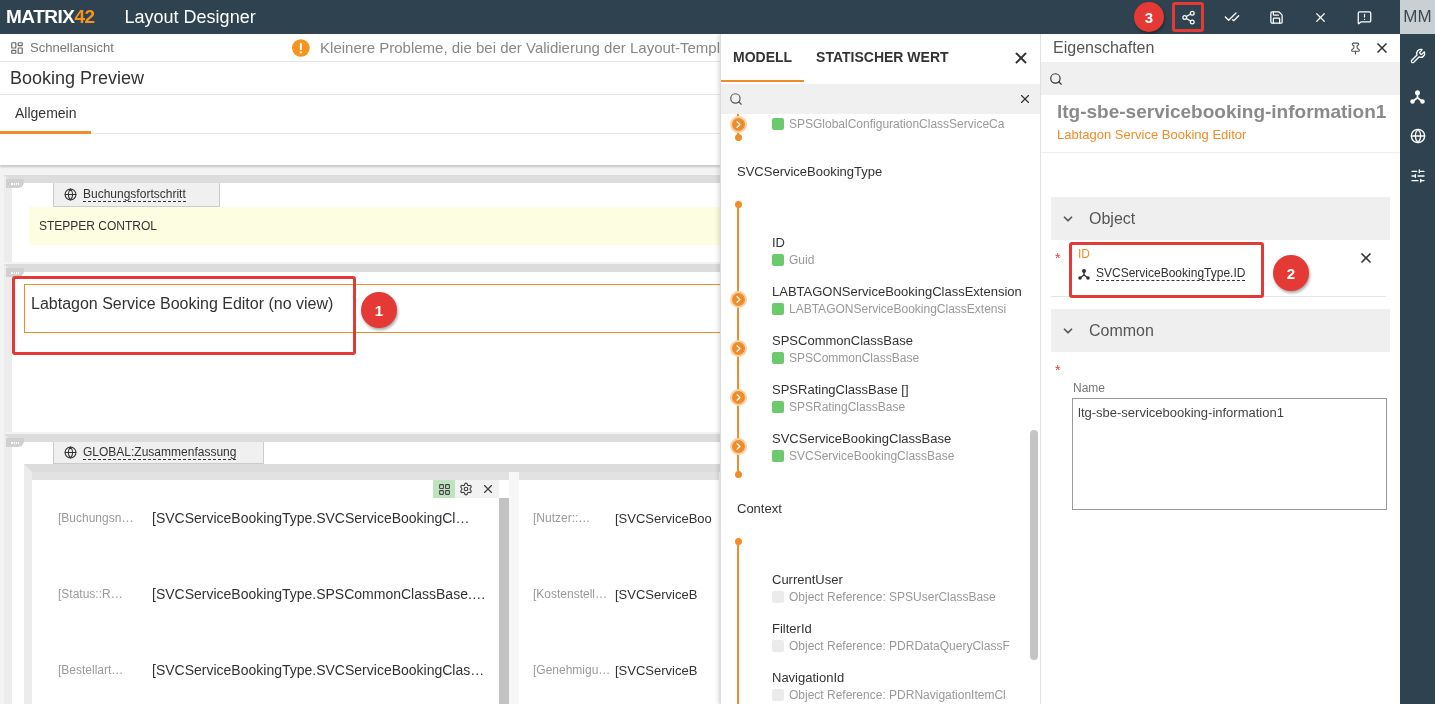 The height and width of the screenshot is (704, 1435). Describe the element at coordinates (360, 78) in the screenshot. I see `page-title: Booking Preview` at that location.